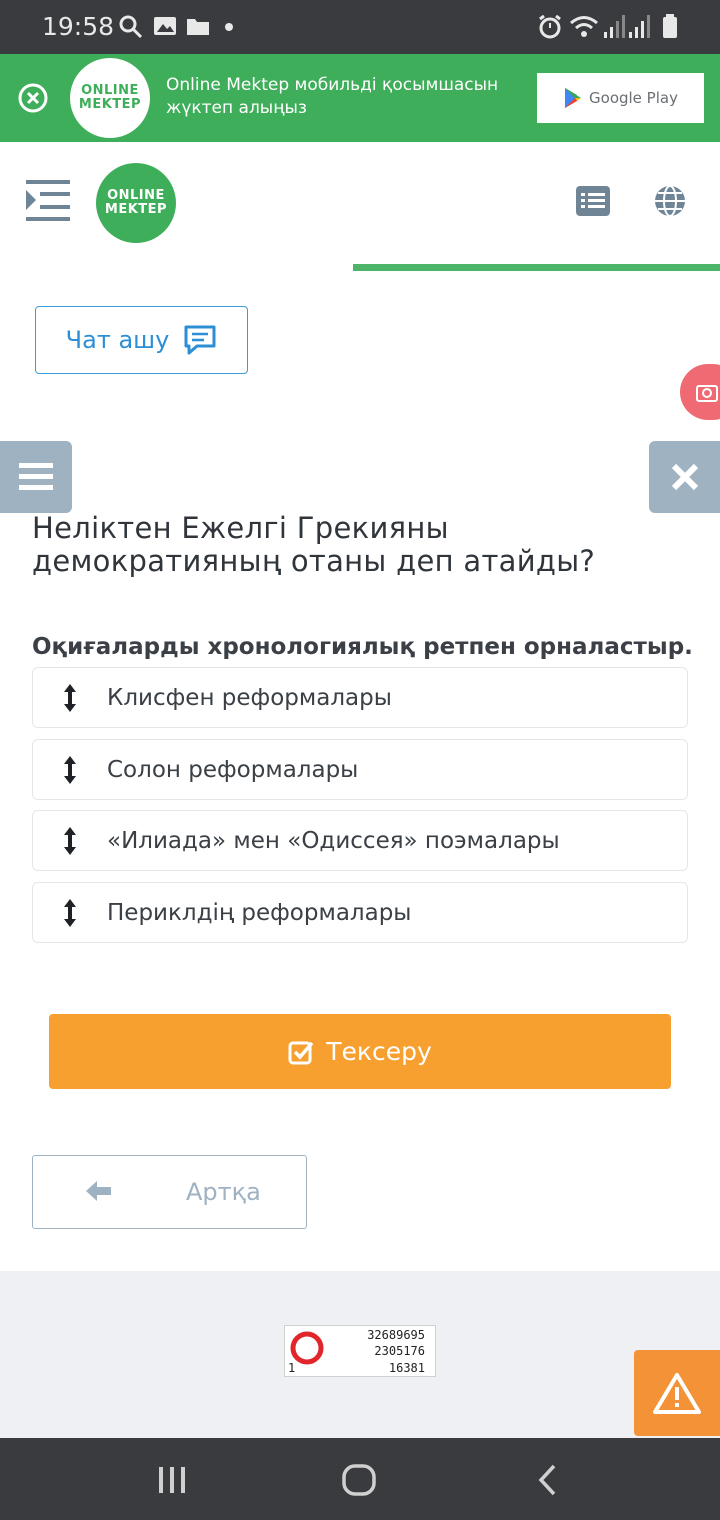 This screenshot has width=720, height=1520. I want to click on hamburger-icon, so click(36, 476).